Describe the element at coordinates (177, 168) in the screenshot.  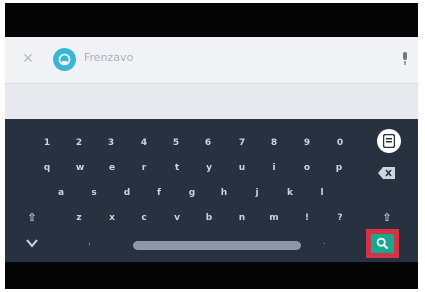
I see `key-t: t` at that location.